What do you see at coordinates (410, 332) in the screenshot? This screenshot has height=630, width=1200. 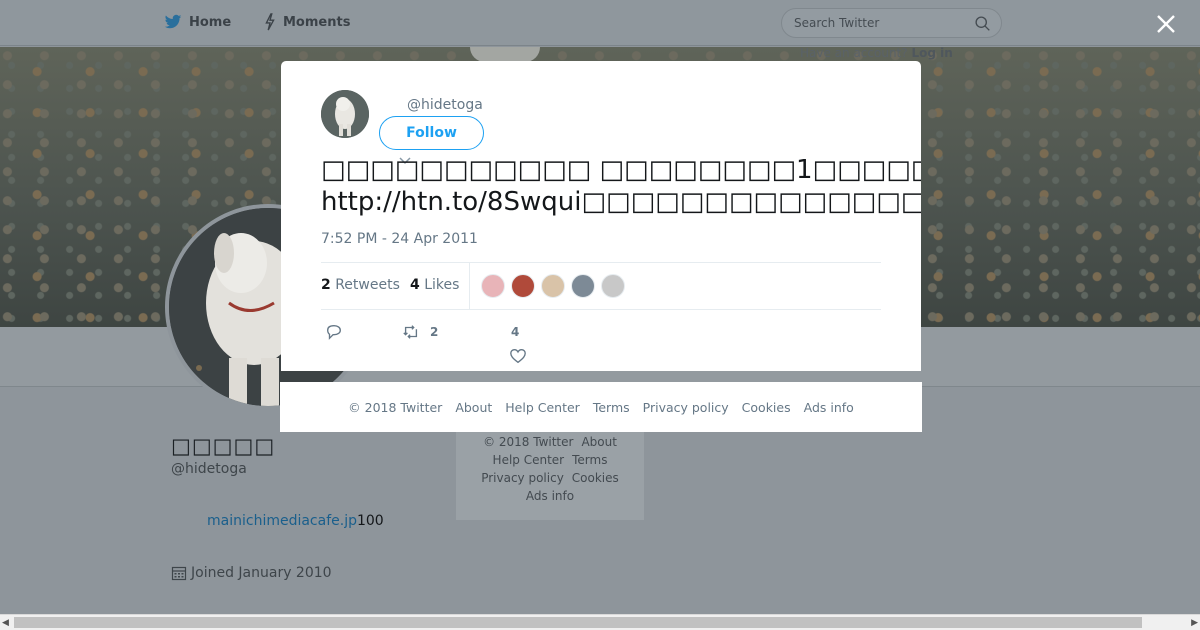 I see `retweet-icon` at bounding box center [410, 332].